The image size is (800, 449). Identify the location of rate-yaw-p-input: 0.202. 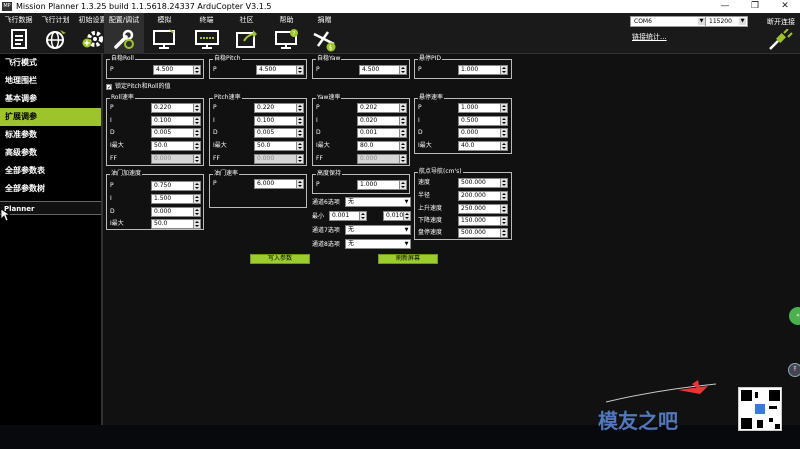
(382, 108).